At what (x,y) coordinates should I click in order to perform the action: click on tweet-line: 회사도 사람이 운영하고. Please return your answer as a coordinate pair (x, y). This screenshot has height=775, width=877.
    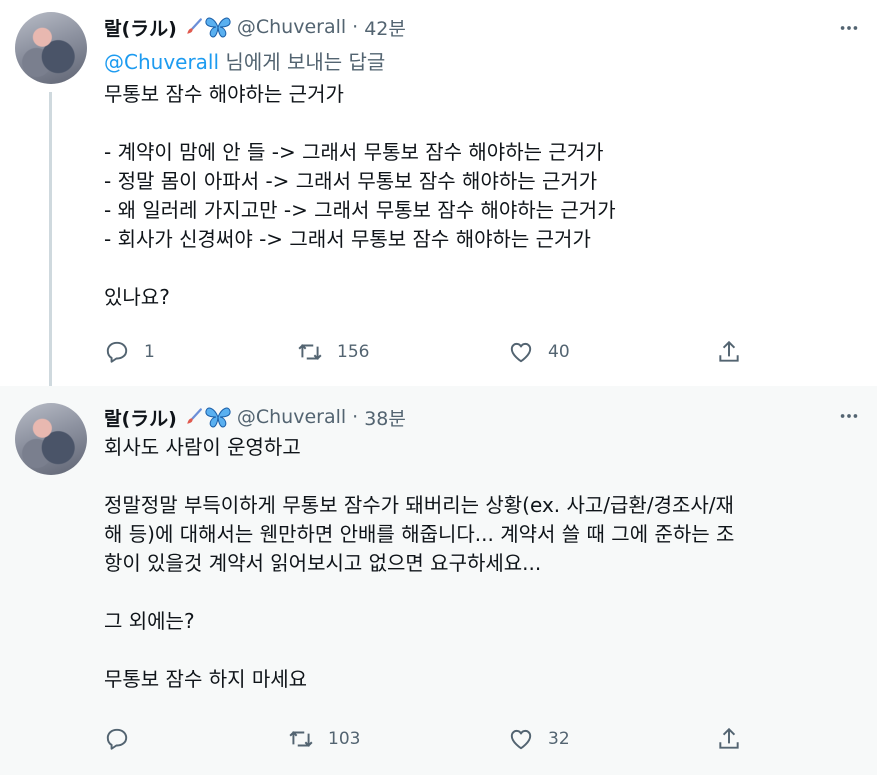
    Looking at the image, I should click on (202, 447).